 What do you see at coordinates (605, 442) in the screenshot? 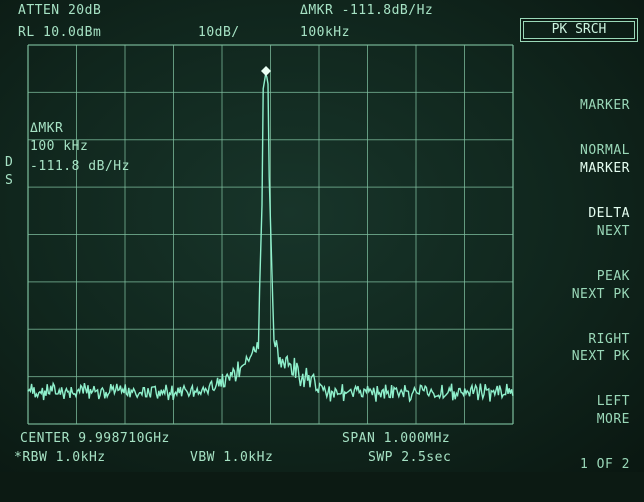
I see `softkey-more: MORE 1 OF 2` at bounding box center [605, 442].